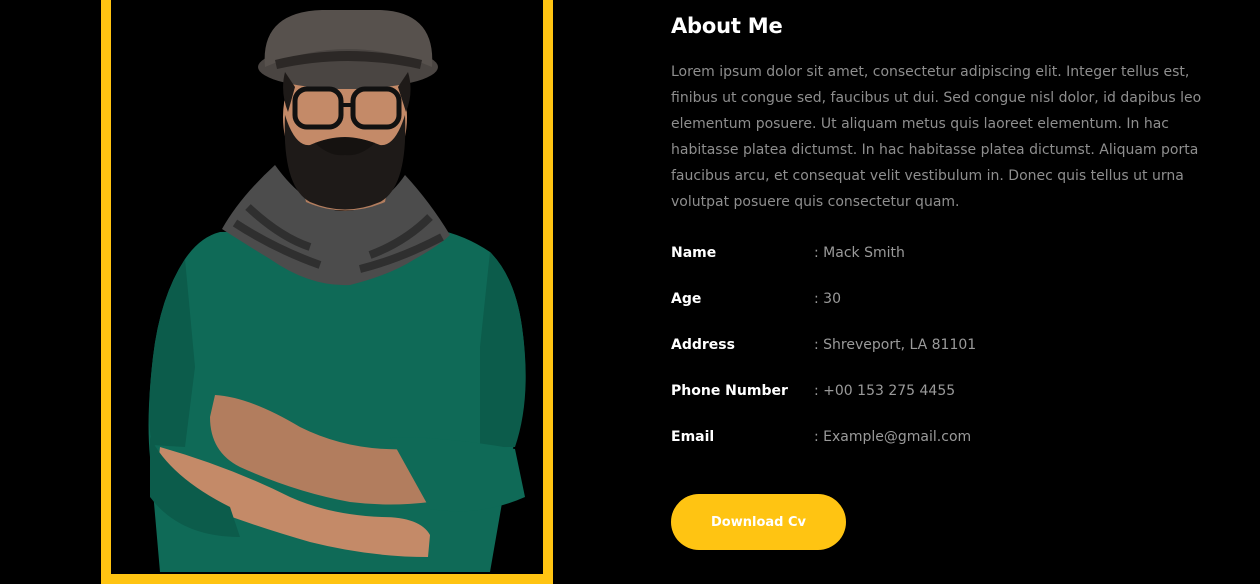  Describe the element at coordinates (889, 391) in the screenshot. I see `info-value-phone: +00 153 275 4455` at that location.